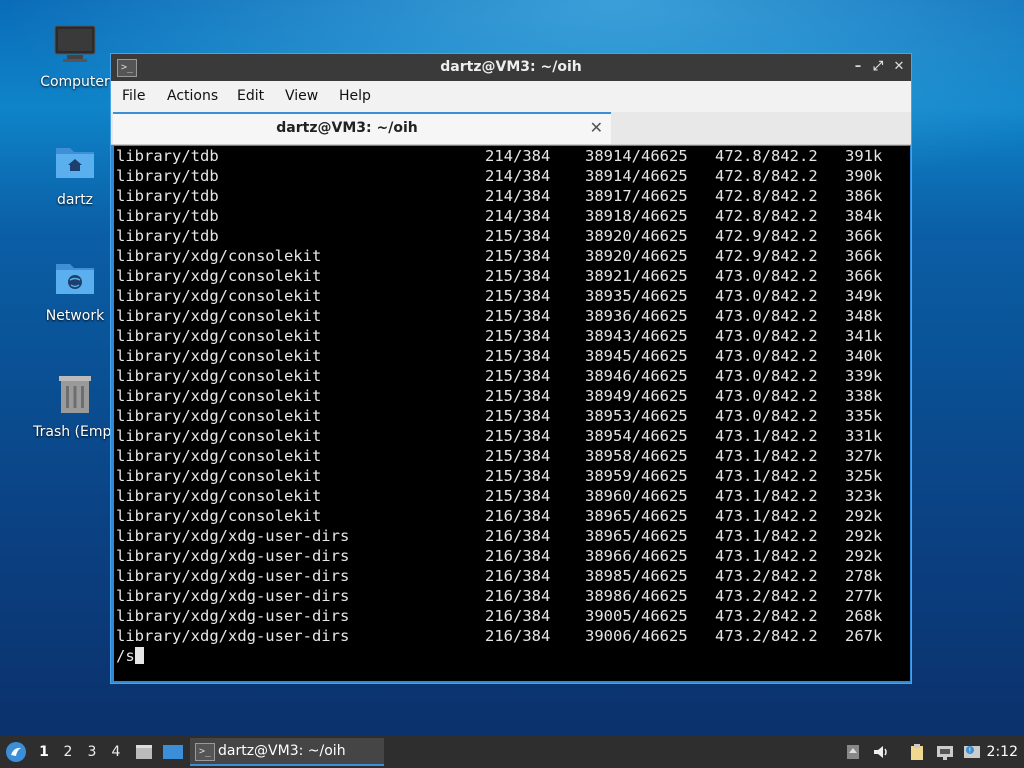 The width and height of the screenshot is (1024, 768). Describe the element at coordinates (636, 436) in the screenshot. I see `terminal-cell-files: 38954/46625` at that location.